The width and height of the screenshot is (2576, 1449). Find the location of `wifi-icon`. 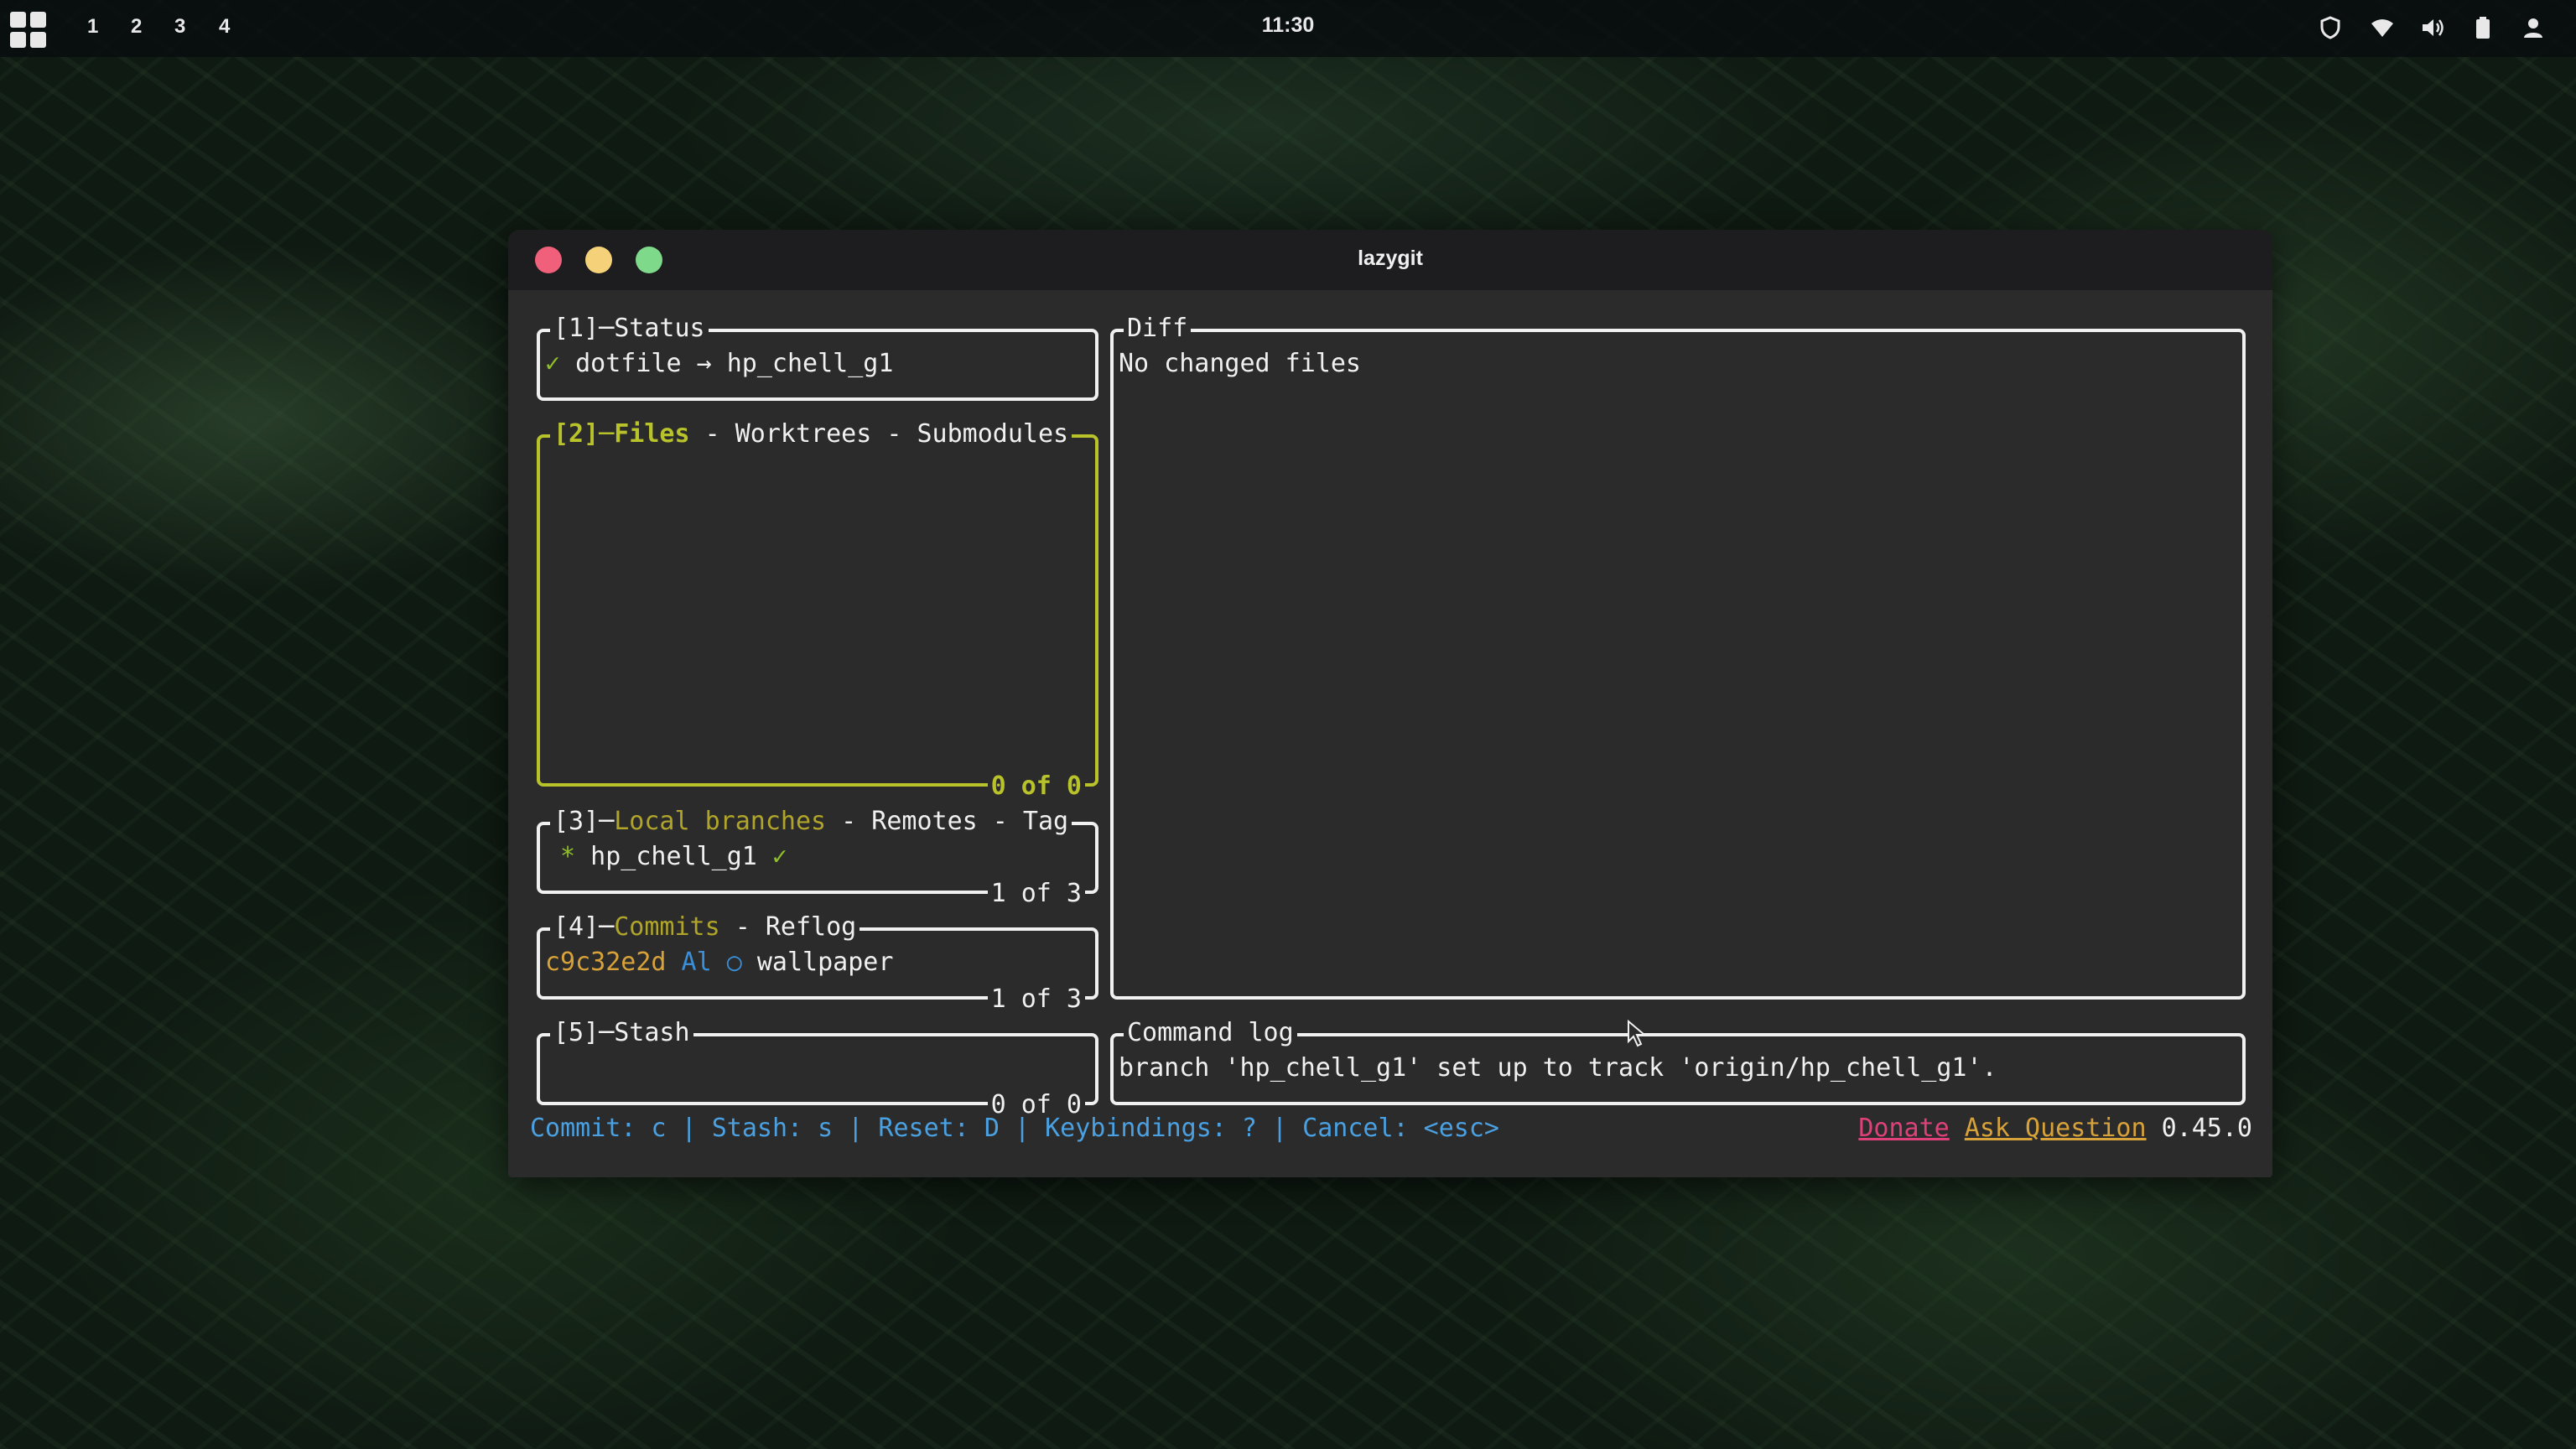

wifi-icon is located at coordinates (2382, 27).